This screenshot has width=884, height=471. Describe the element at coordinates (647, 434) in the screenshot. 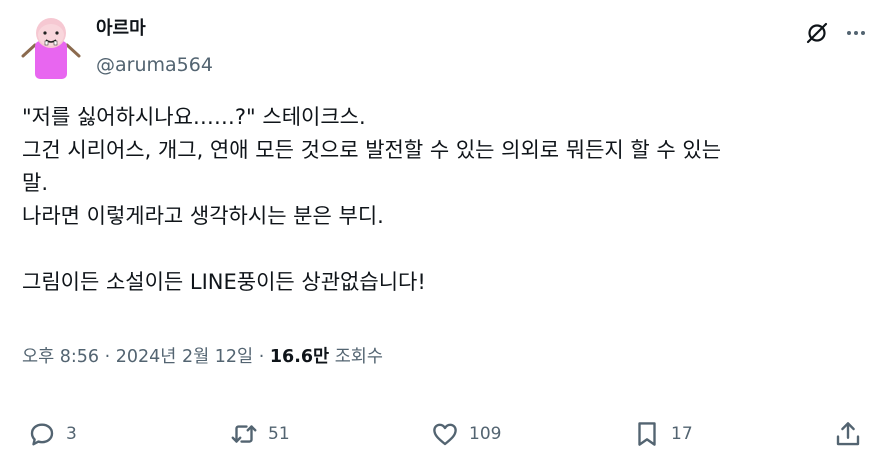

I see `bookmark-icon` at that location.